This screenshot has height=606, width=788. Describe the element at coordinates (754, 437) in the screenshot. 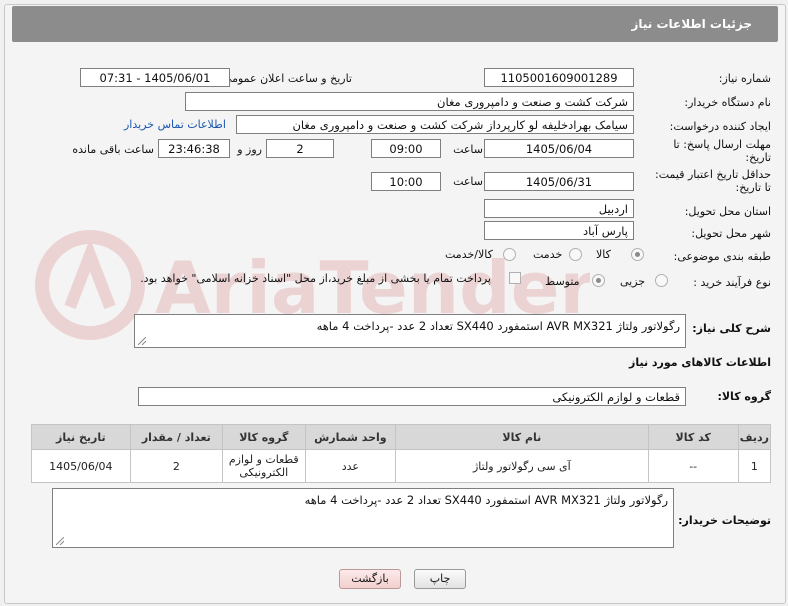

I see `col-row-number: ردیف` at that location.